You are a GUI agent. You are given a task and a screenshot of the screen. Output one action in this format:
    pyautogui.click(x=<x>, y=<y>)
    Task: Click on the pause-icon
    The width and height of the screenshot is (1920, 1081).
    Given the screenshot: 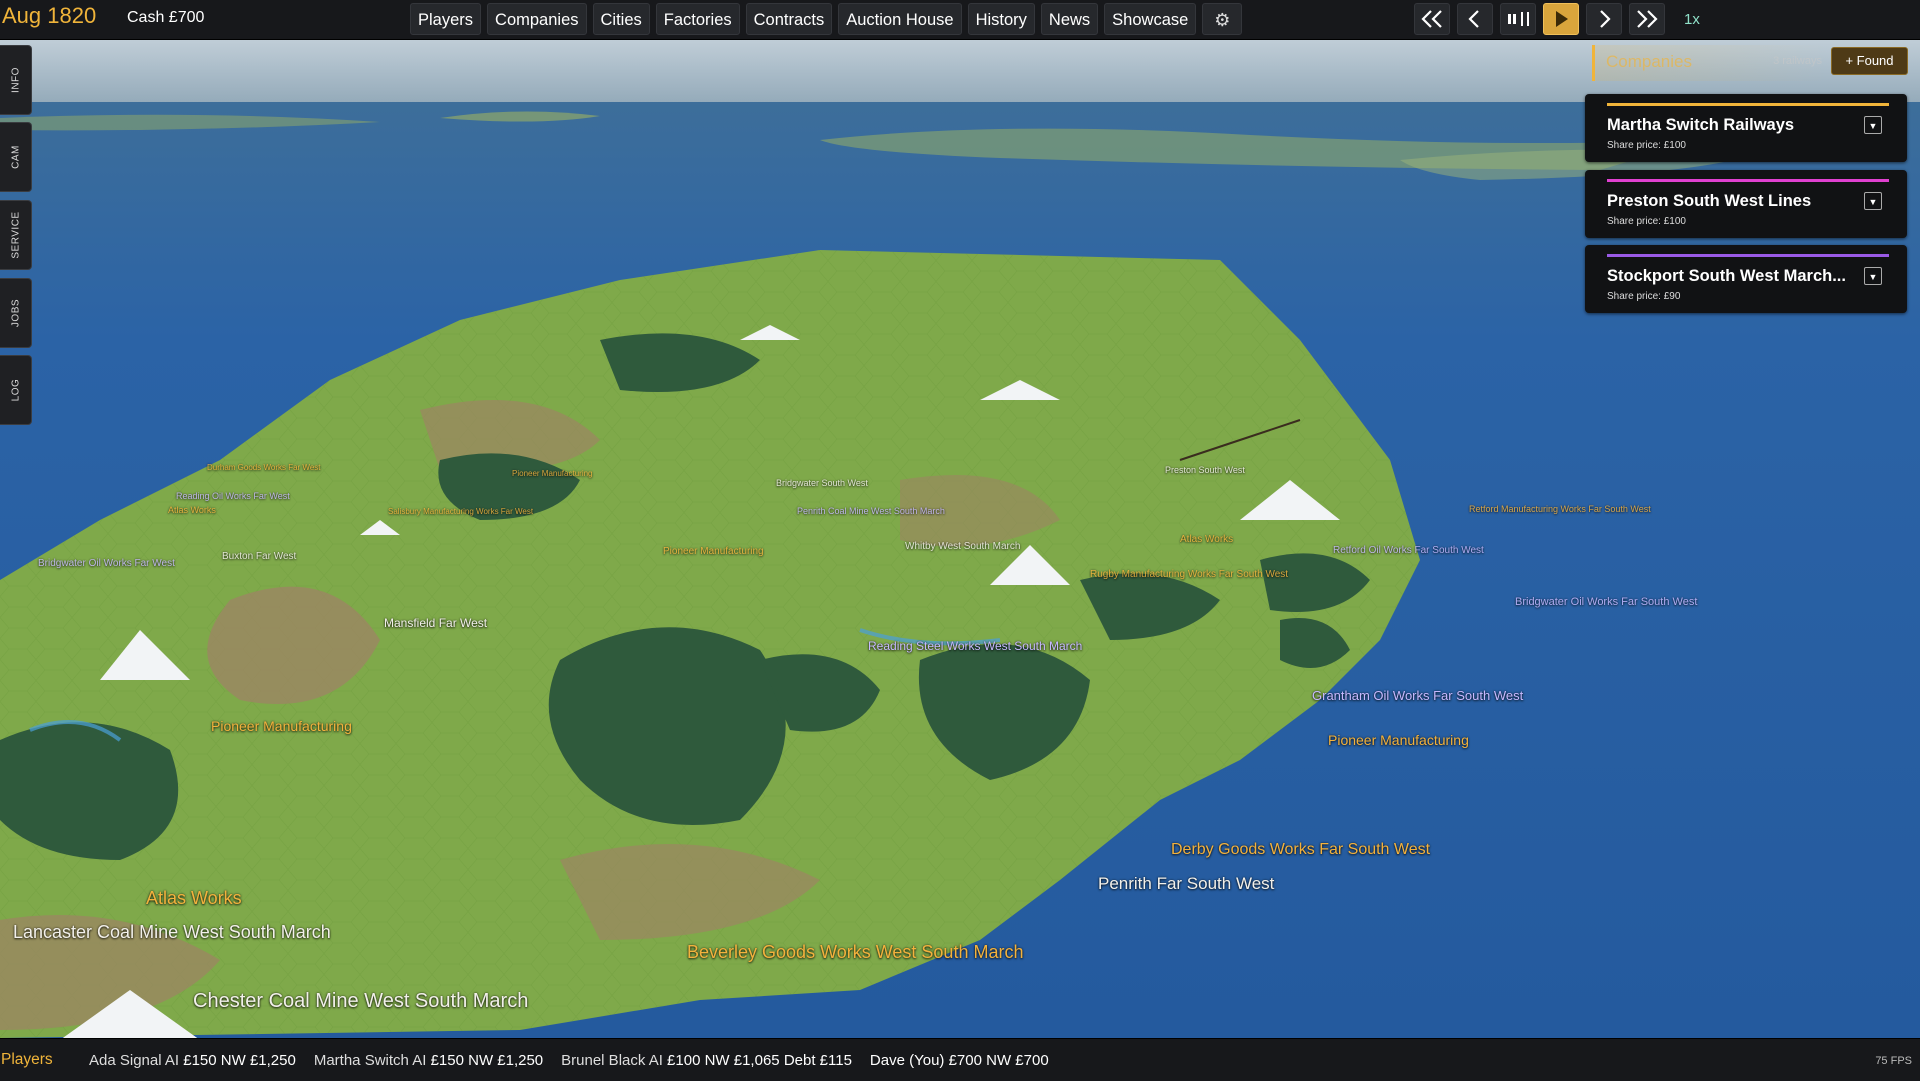 What is the action you would take?
    pyautogui.click(x=1518, y=19)
    